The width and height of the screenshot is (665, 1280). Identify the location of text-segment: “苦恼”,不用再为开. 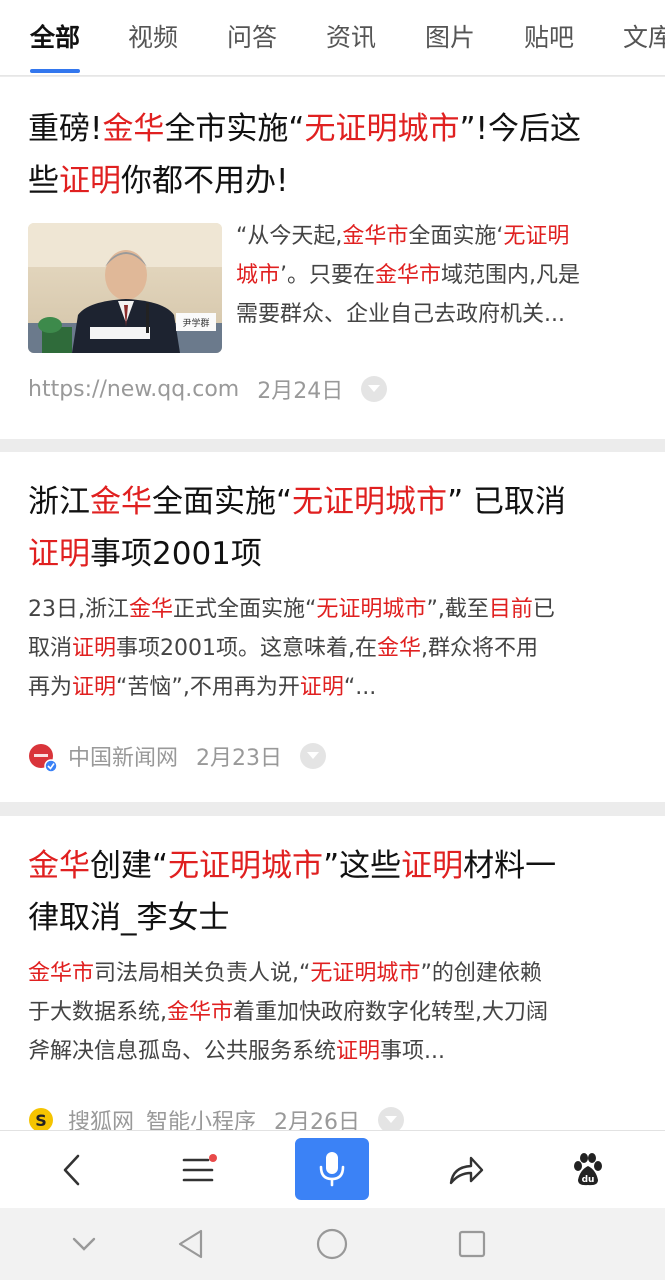
(208, 687).